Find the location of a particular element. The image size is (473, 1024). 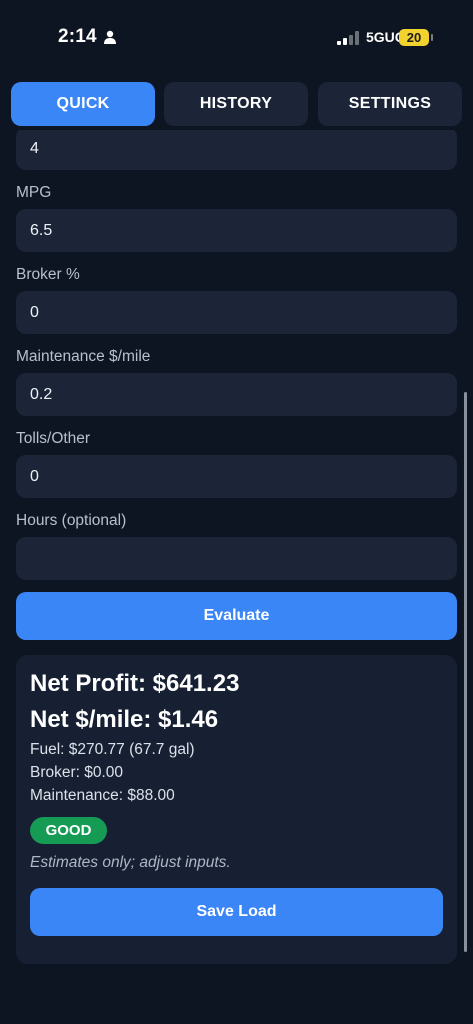

tolls-input: 0 is located at coordinates (236, 476).